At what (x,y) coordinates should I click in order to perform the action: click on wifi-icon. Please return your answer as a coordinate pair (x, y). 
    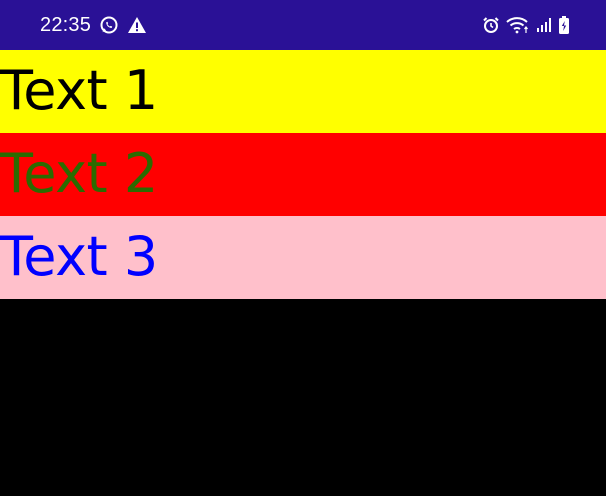
    Looking at the image, I should click on (518, 25).